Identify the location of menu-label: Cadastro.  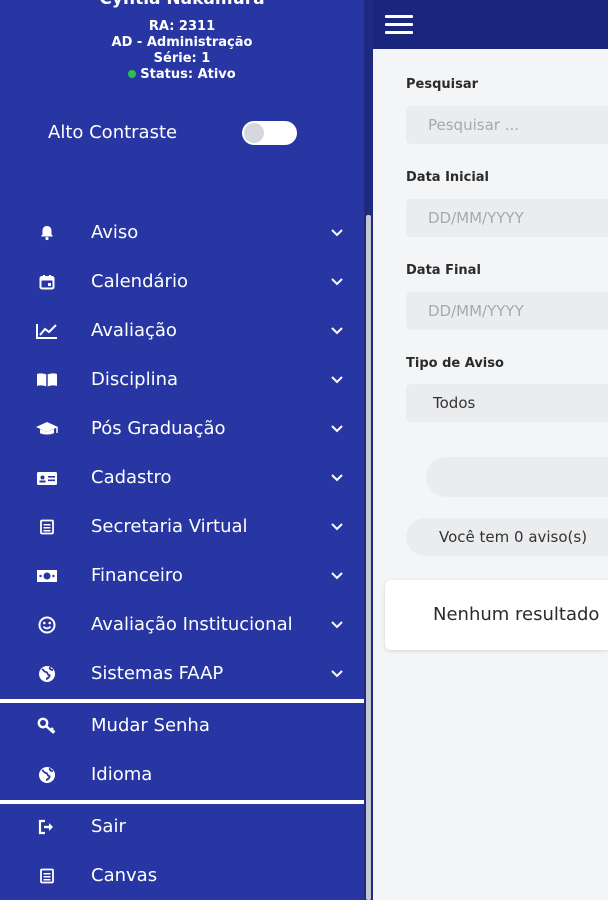
(131, 477).